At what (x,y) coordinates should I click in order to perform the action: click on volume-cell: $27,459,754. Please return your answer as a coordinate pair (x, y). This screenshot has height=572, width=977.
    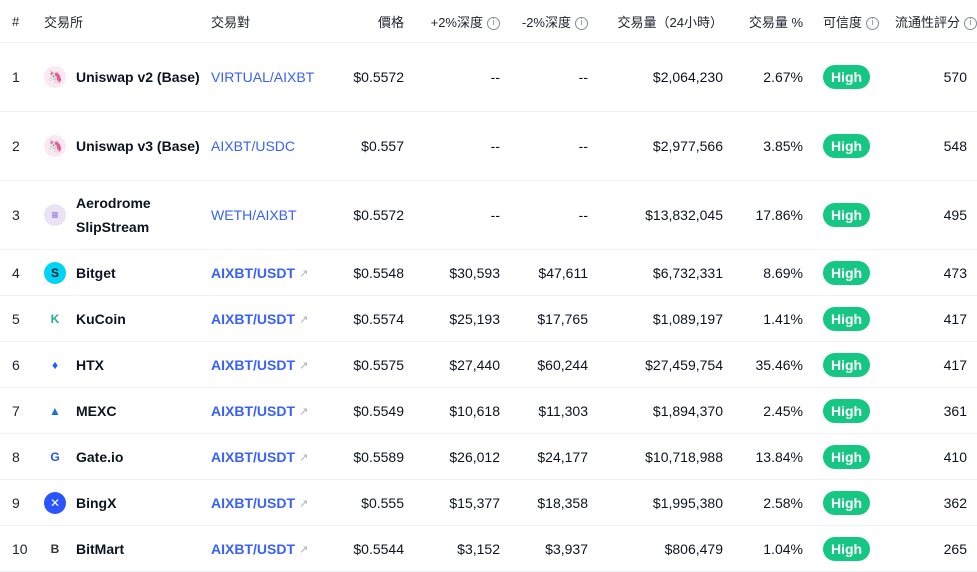
    Looking at the image, I should click on (665, 364).